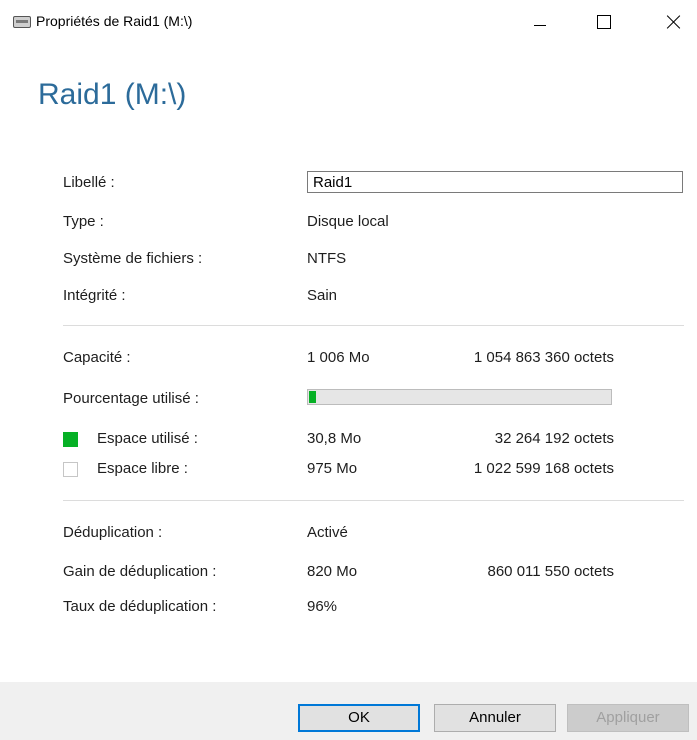  Describe the element at coordinates (551, 571) in the screenshot. I see `dedup-gain-bytes: 860 011 550 octets` at that location.